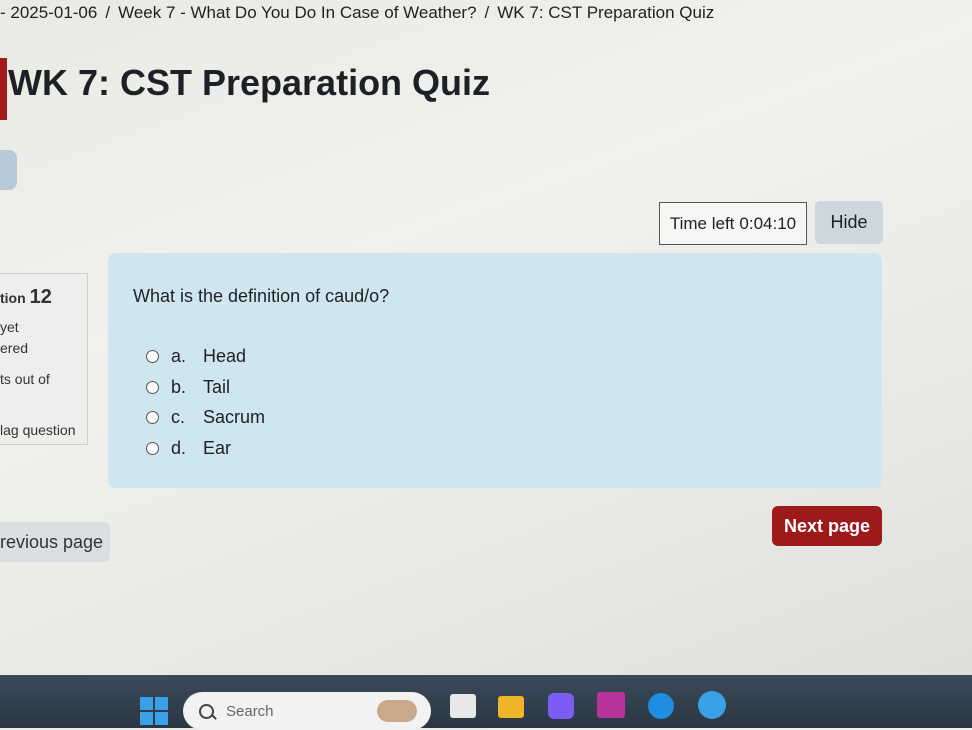 Image resolution: width=972 pixels, height=730 pixels. What do you see at coordinates (249, 82) in the screenshot?
I see `page-title: WK 7: CST Preparation Quiz` at bounding box center [249, 82].